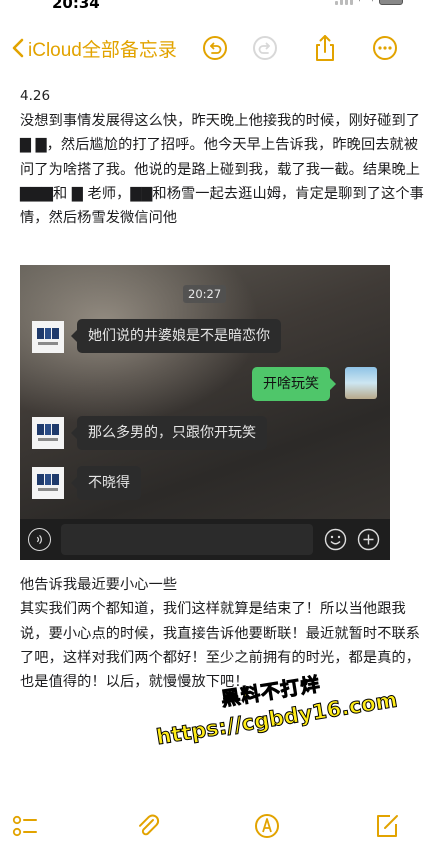  I want to click on nav-bar: iCloud全部备忘录, so click(221, 48).